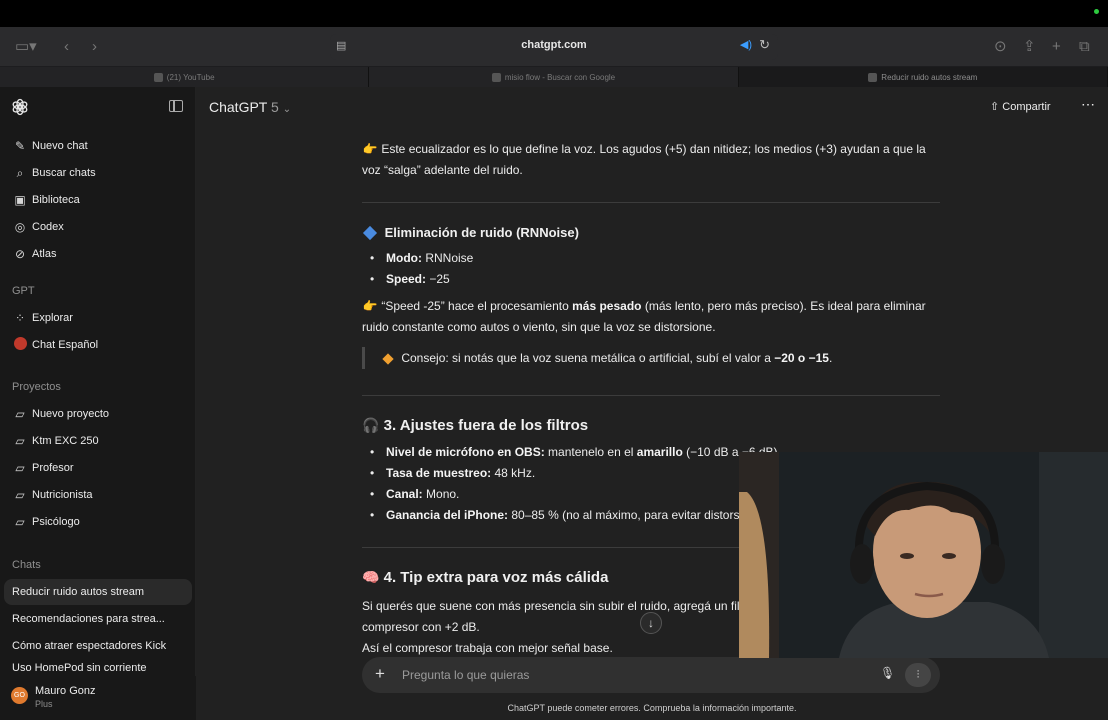 Image resolution: width=1108 pixels, height=720 pixels. What do you see at coordinates (465, 675) in the screenshot?
I see `composer-placeholder: Pregunta lo que quieras` at bounding box center [465, 675].